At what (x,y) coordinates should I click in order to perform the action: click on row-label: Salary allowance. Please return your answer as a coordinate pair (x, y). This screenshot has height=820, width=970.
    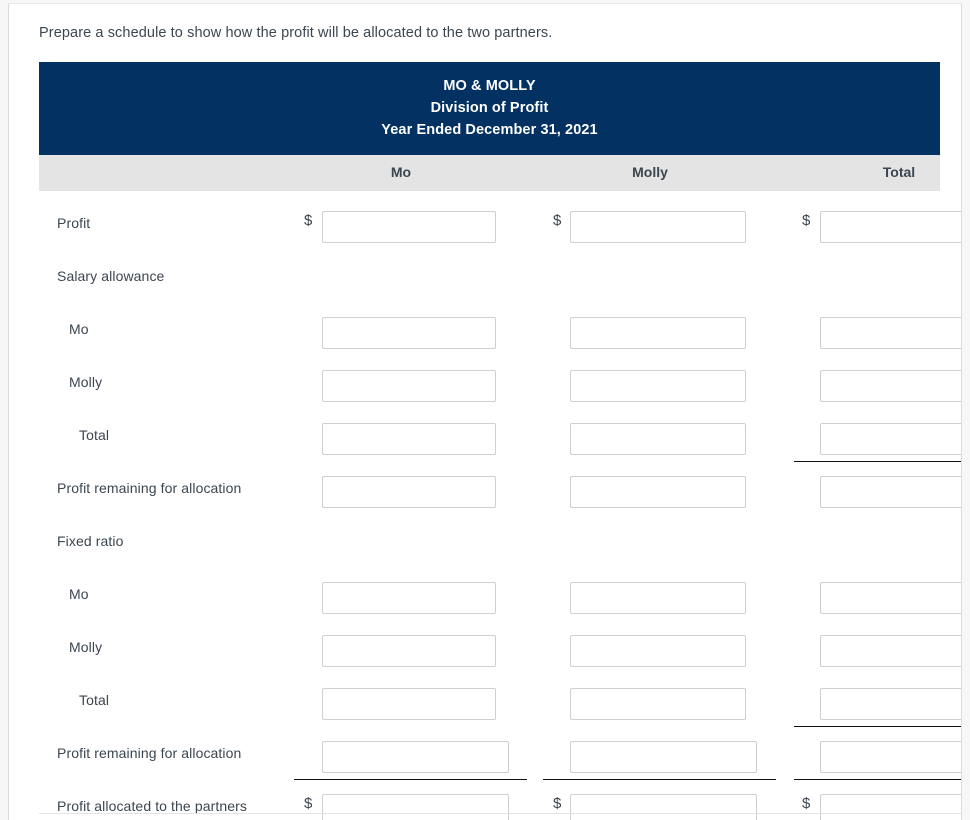
    Looking at the image, I should click on (111, 276).